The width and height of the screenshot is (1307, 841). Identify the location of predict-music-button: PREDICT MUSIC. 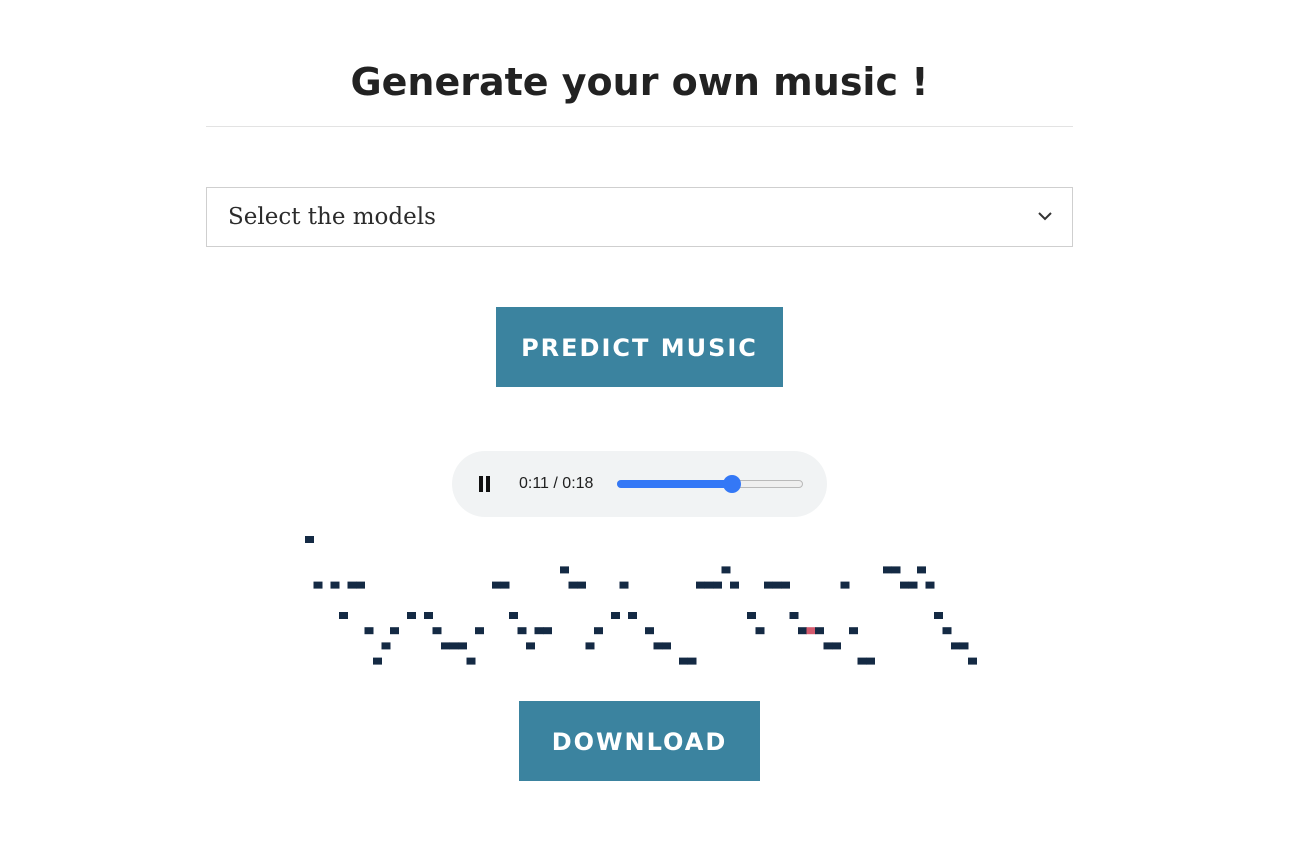
(639, 347).